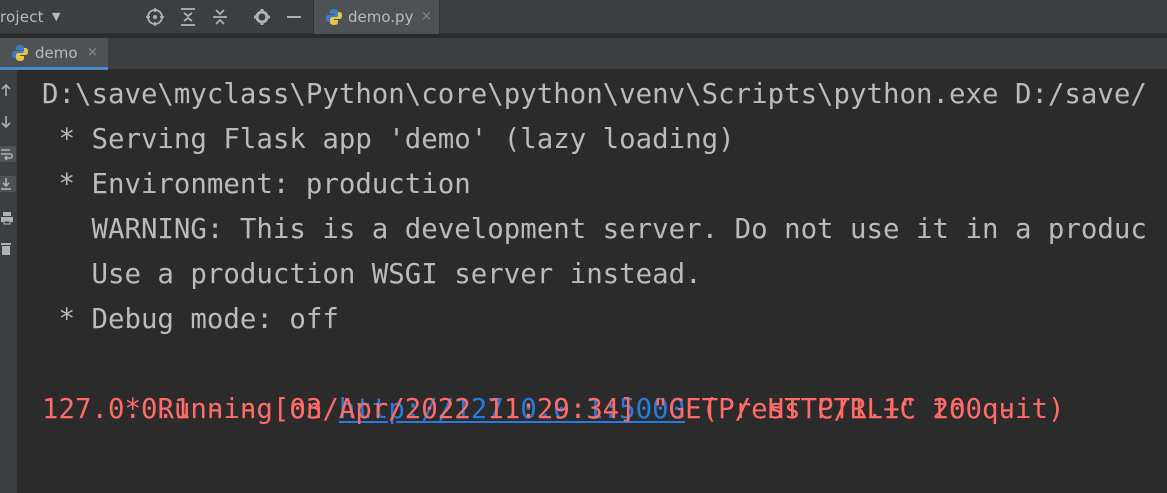 The height and width of the screenshot is (493, 1167). I want to click on tab-demo-py: demo.py ×, so click(376, 17).